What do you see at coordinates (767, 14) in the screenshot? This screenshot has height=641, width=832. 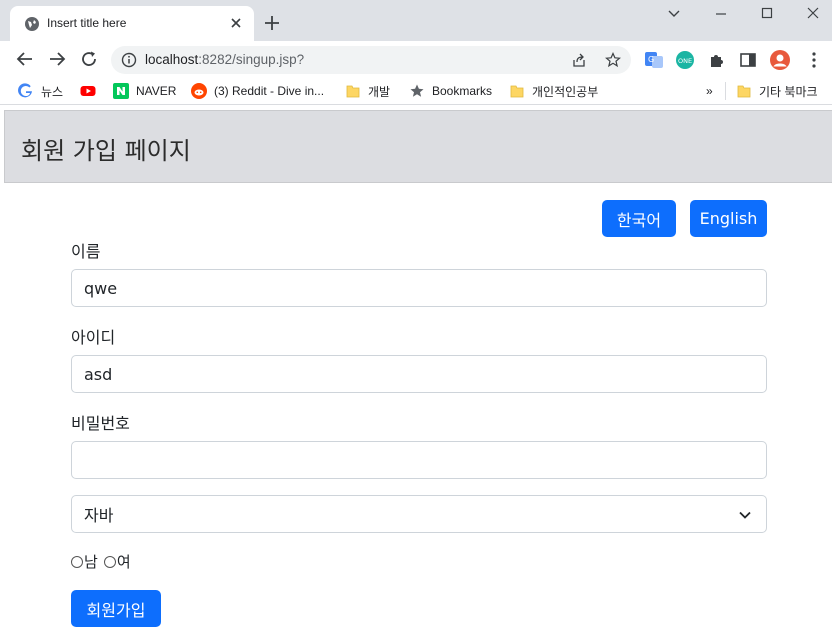 I see `maximize-icon` at bounding box center [767, 14].